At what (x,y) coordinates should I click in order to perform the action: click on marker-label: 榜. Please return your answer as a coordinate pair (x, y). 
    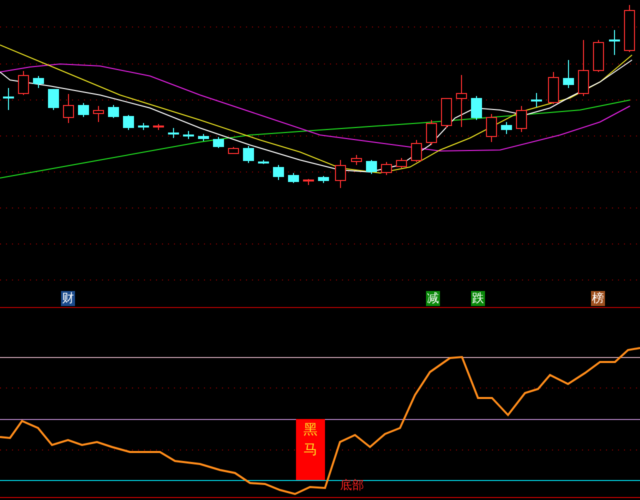
    Looking at the image, I should click on (598, 298).